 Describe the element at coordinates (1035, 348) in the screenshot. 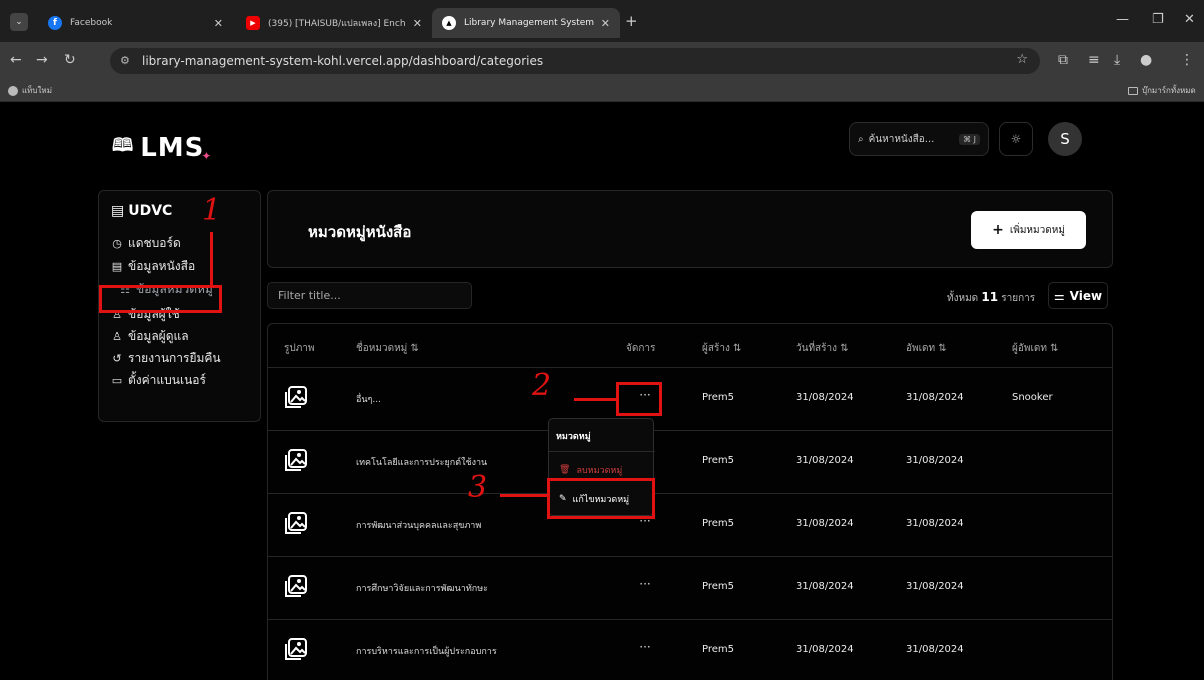

I see `column-header-updater: ผู้อัพเดท ⇅` at that location.